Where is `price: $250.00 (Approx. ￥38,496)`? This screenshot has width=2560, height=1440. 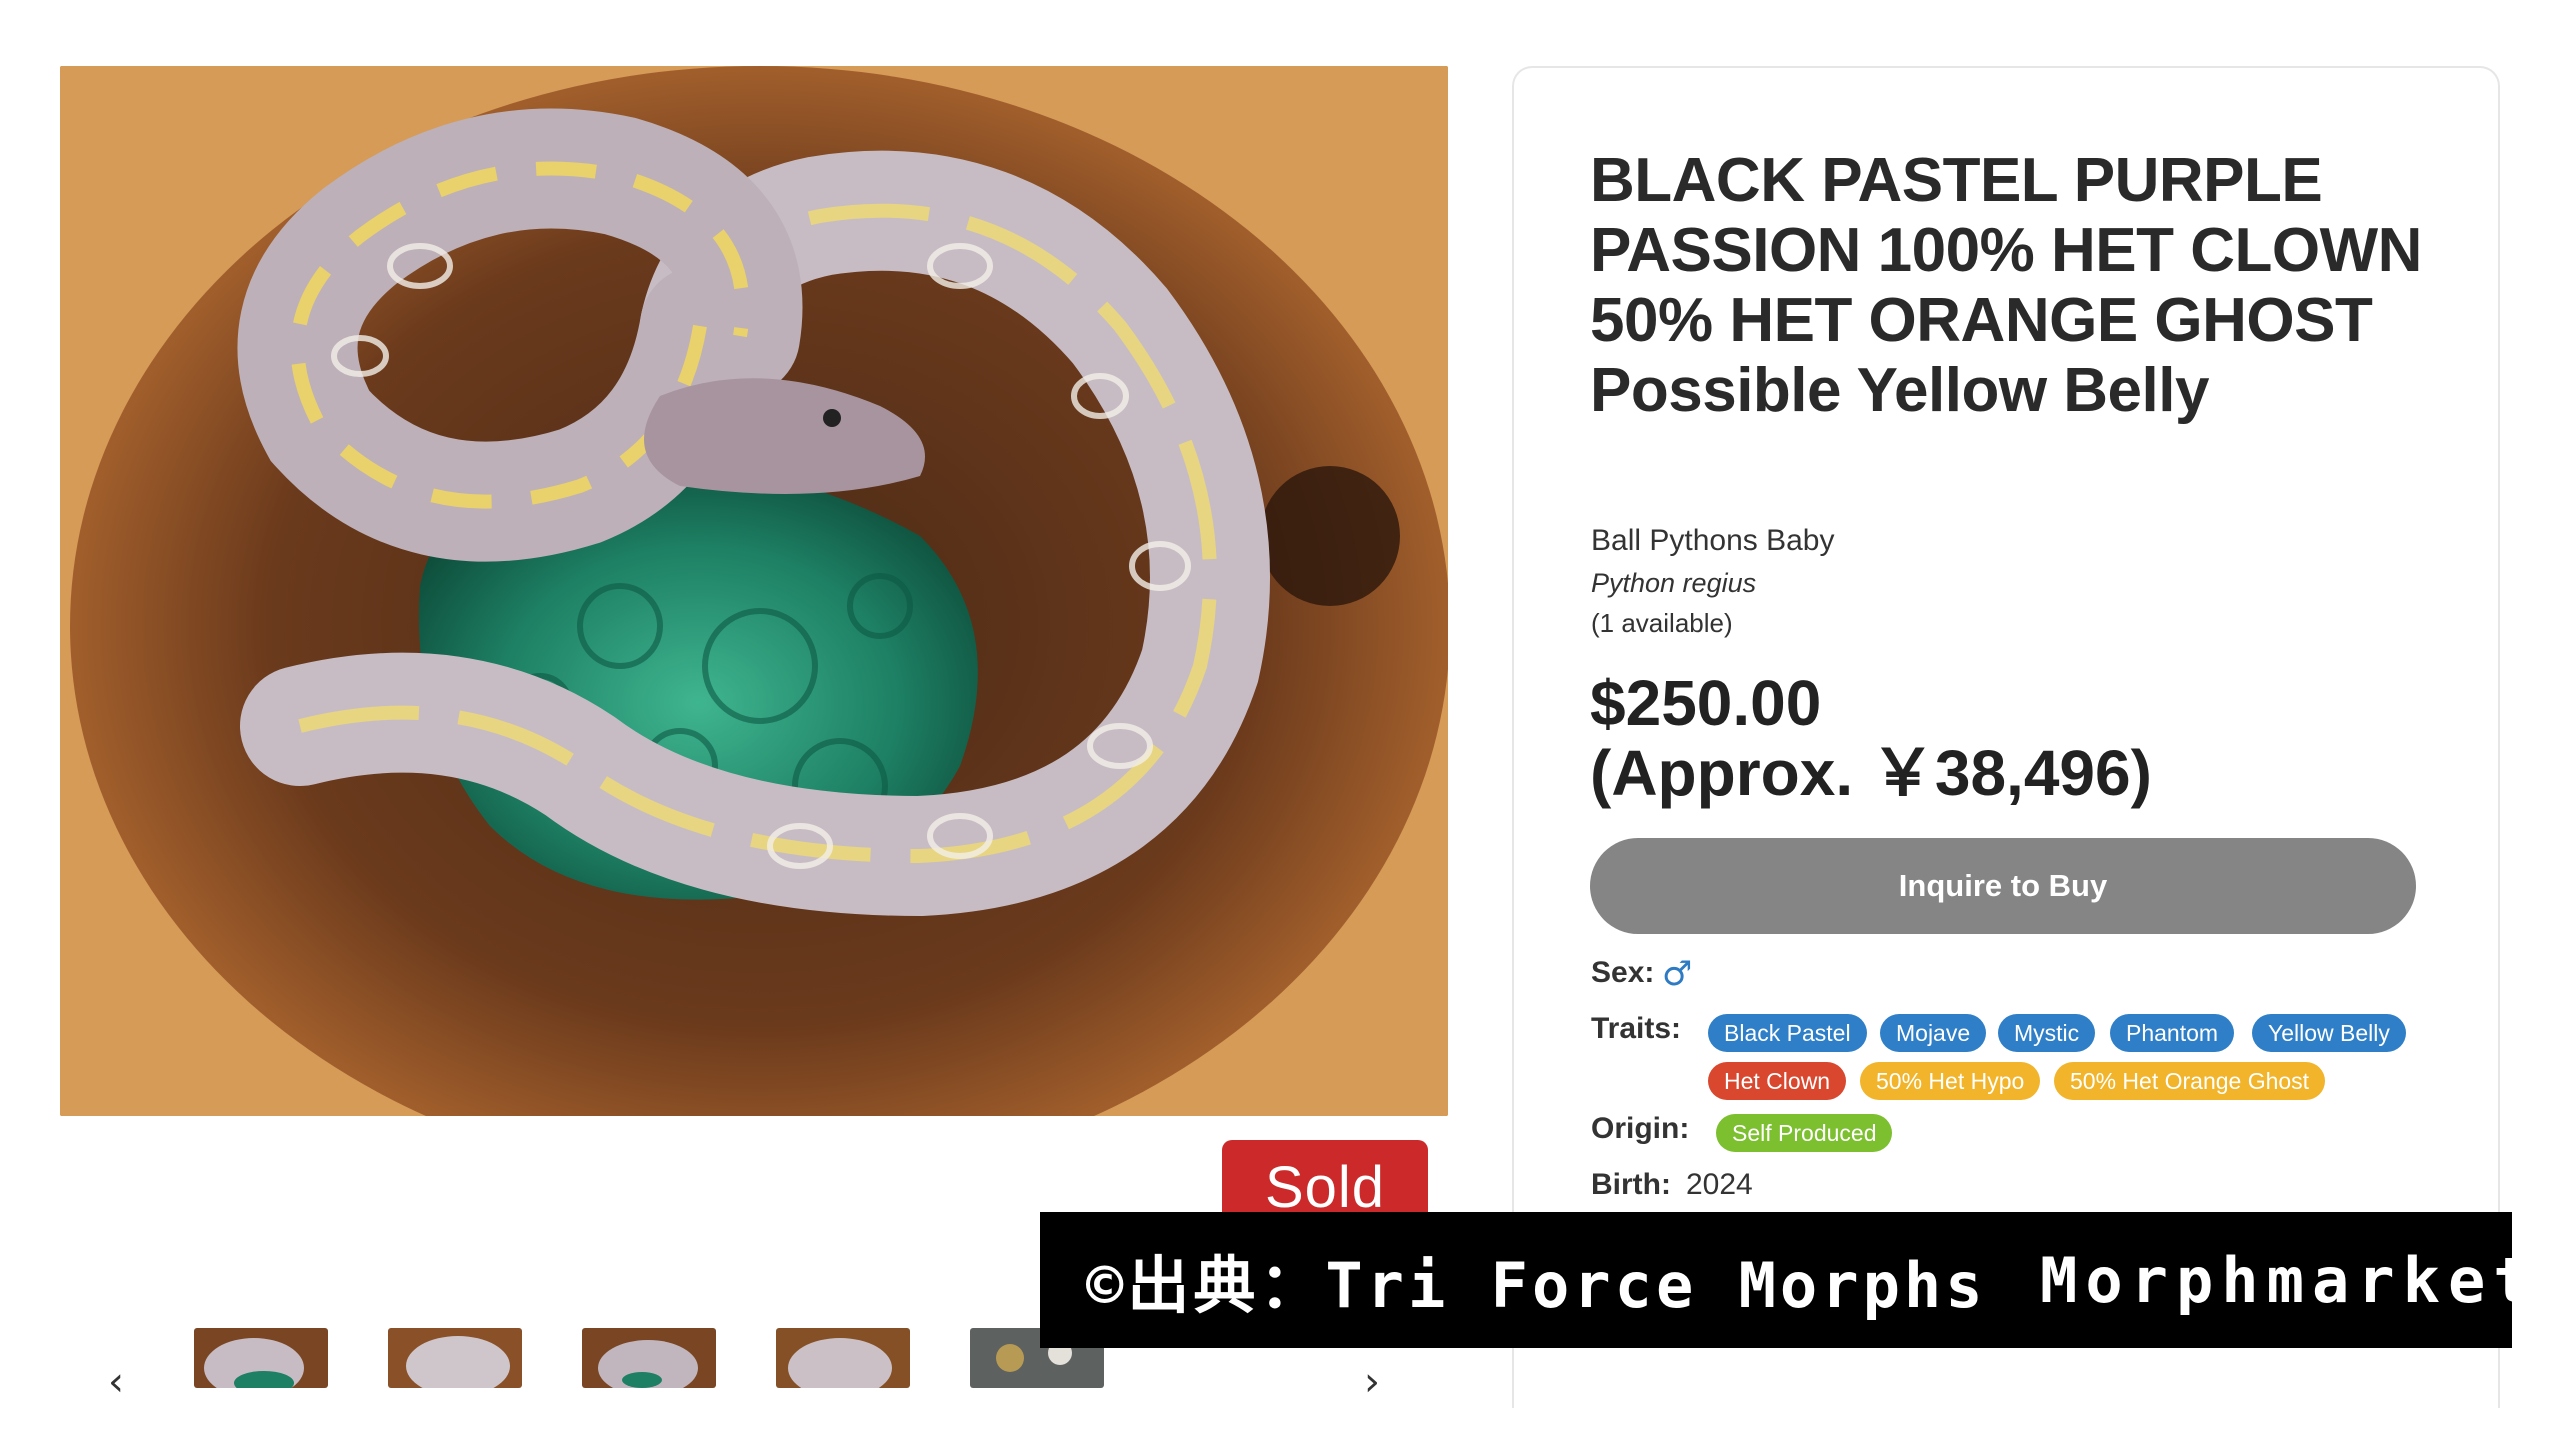
price: $250.00 (Approx. ￥38,496) is located at coordinates (1871, 738).